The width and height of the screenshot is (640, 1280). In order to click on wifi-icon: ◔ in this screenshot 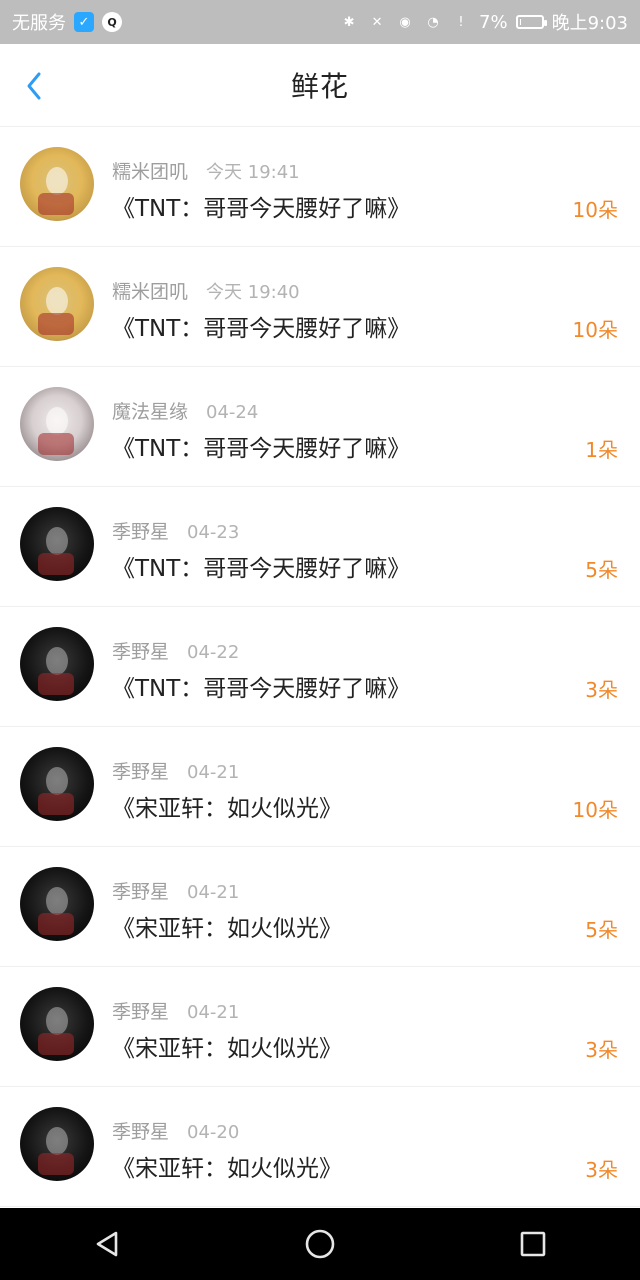, I will do `click(433, 22)`.